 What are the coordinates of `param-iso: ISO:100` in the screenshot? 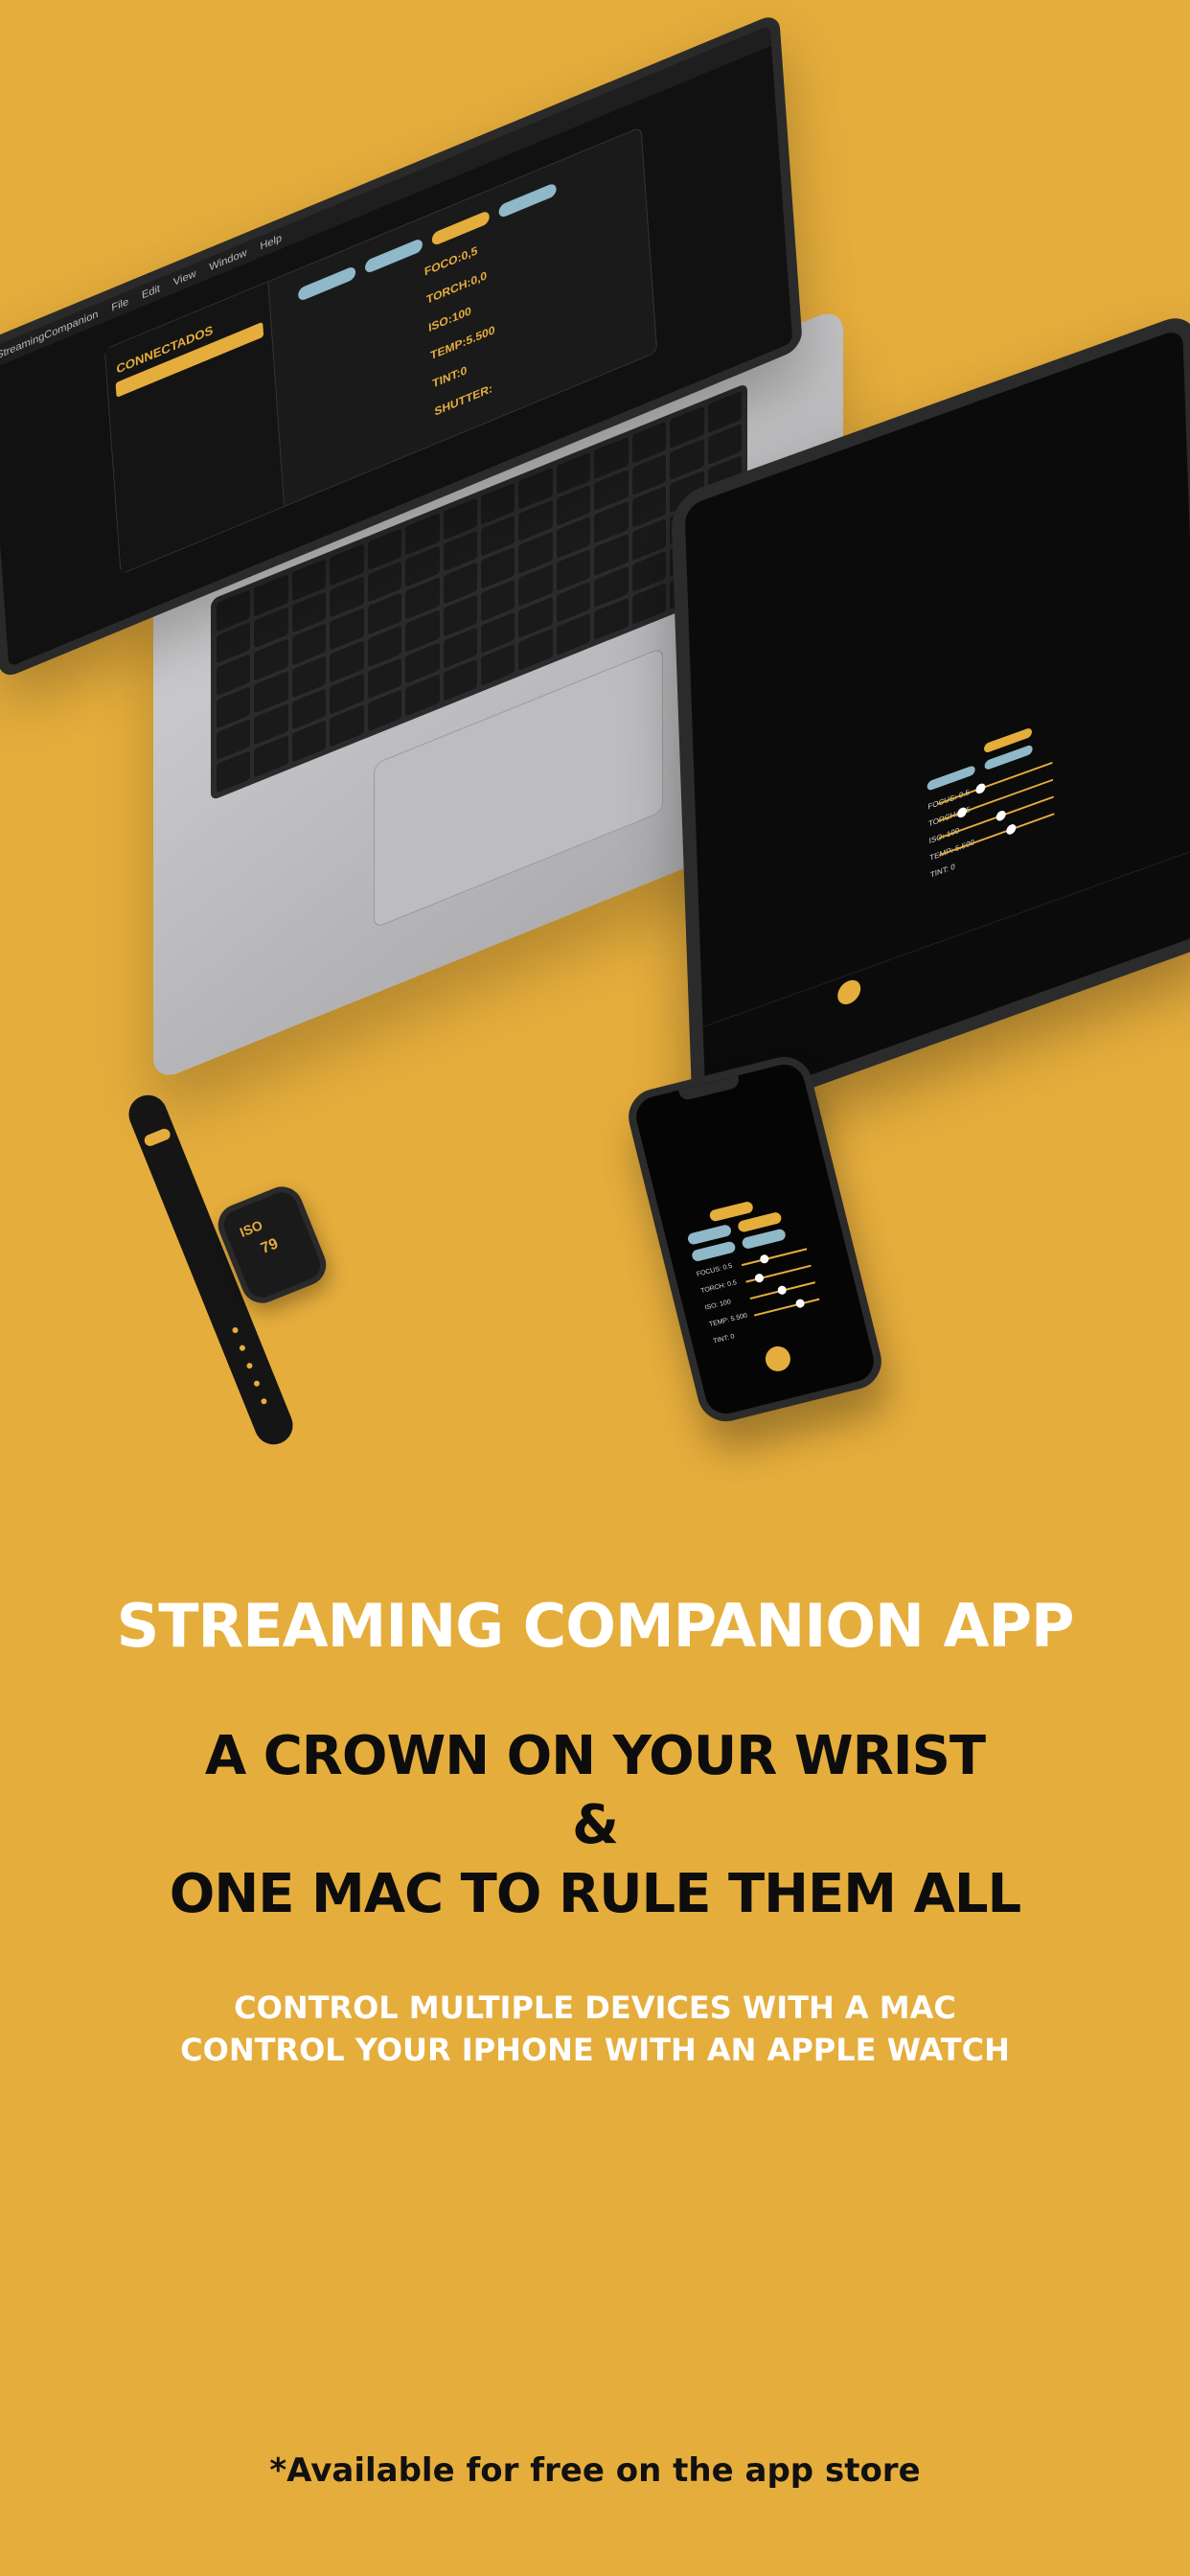 It's located at (450, 319).